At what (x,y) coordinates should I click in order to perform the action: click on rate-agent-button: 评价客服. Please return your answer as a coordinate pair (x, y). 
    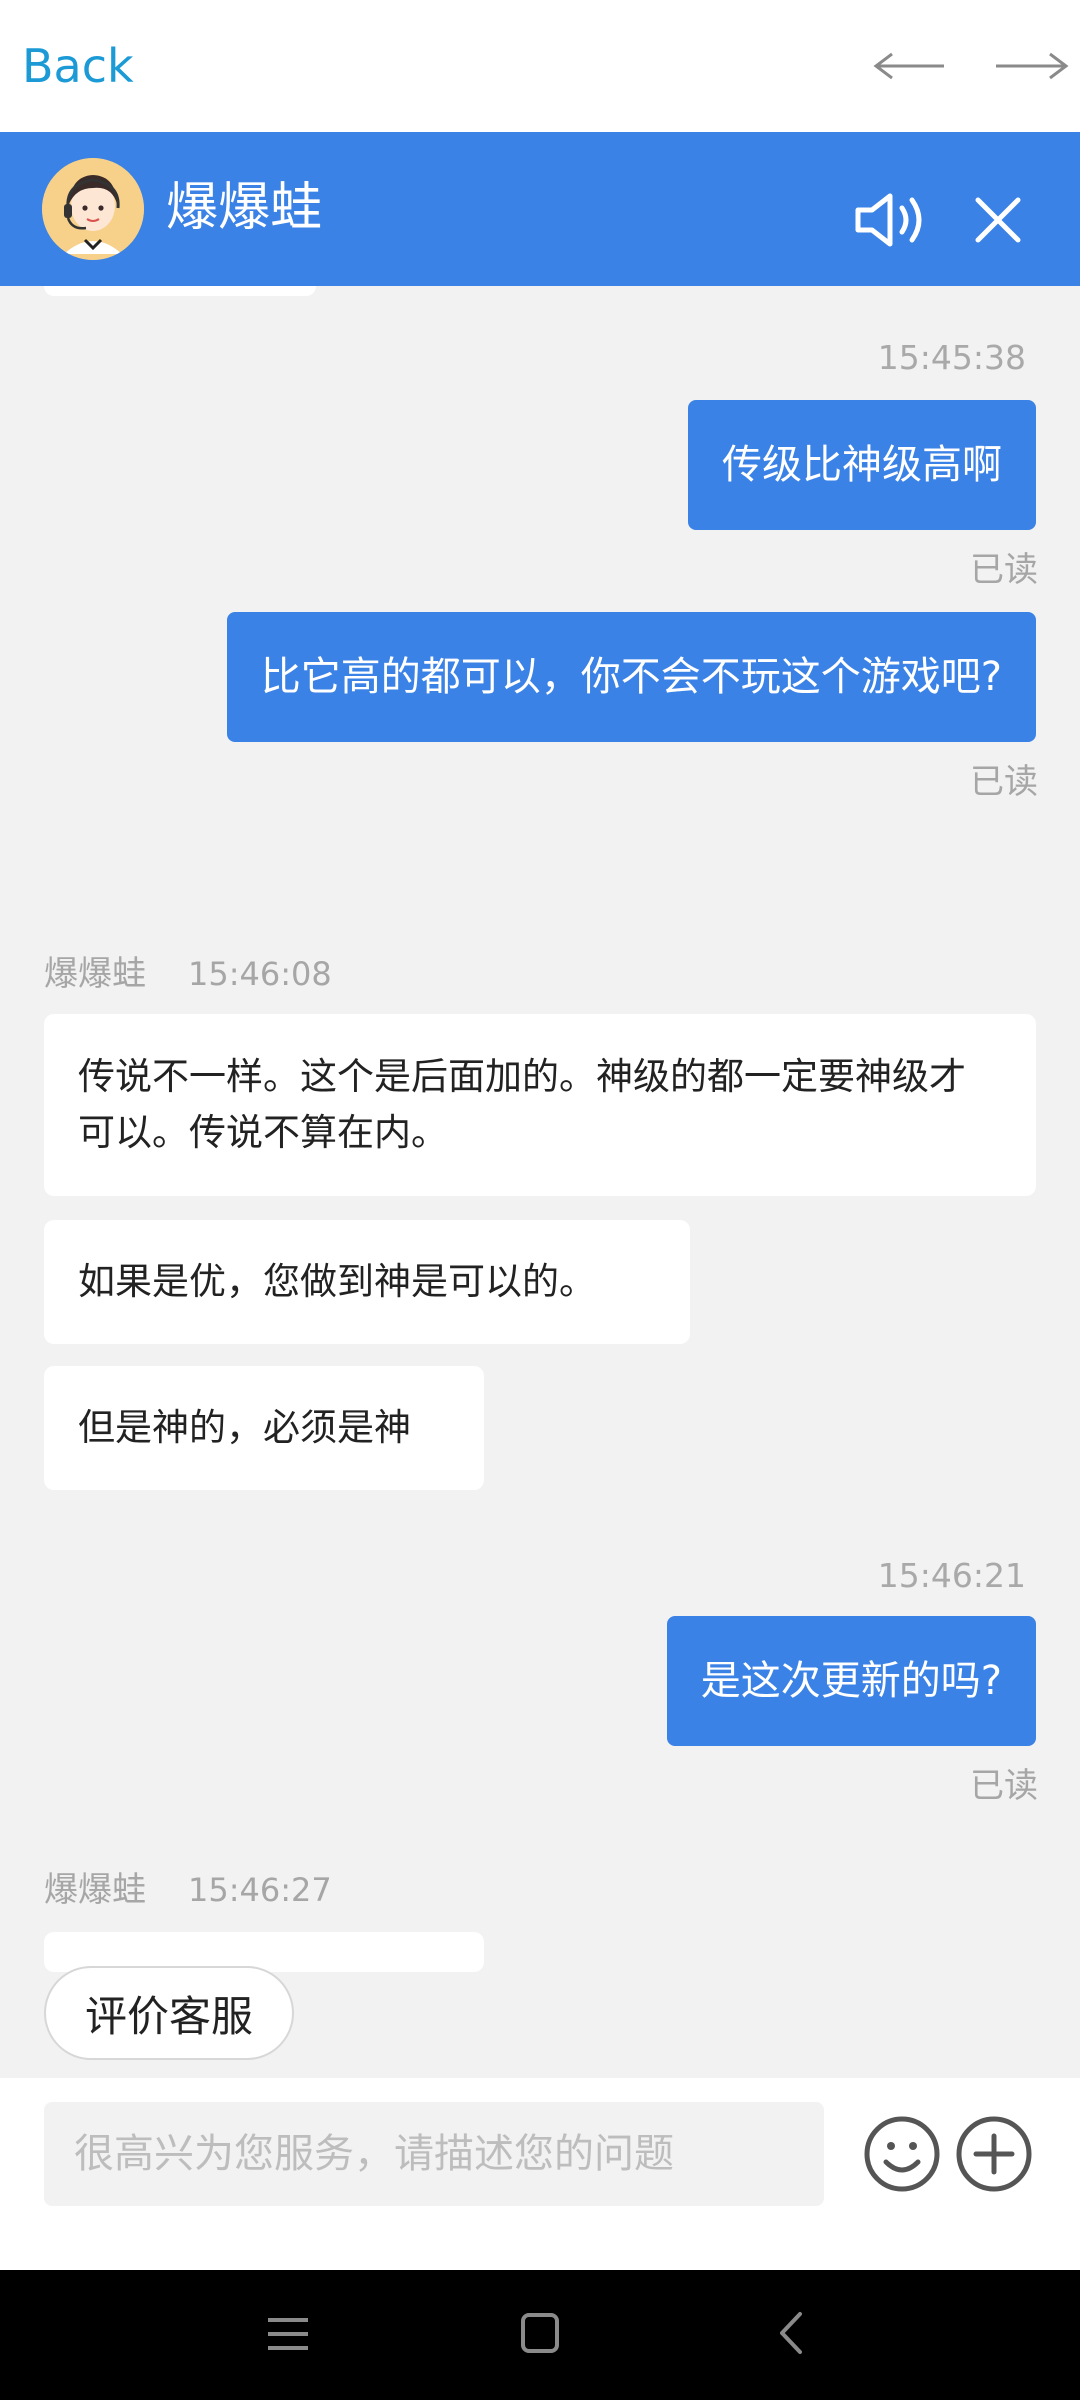
    Looking at the image, I should click on (169, 2013).